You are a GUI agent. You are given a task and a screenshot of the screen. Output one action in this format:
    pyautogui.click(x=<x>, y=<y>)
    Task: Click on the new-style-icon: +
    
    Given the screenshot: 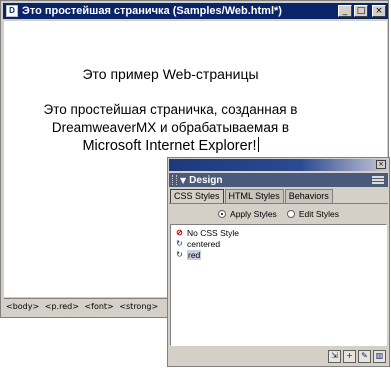 What is the action you would take?
    pyautogui.click(x=349, y=356)
    